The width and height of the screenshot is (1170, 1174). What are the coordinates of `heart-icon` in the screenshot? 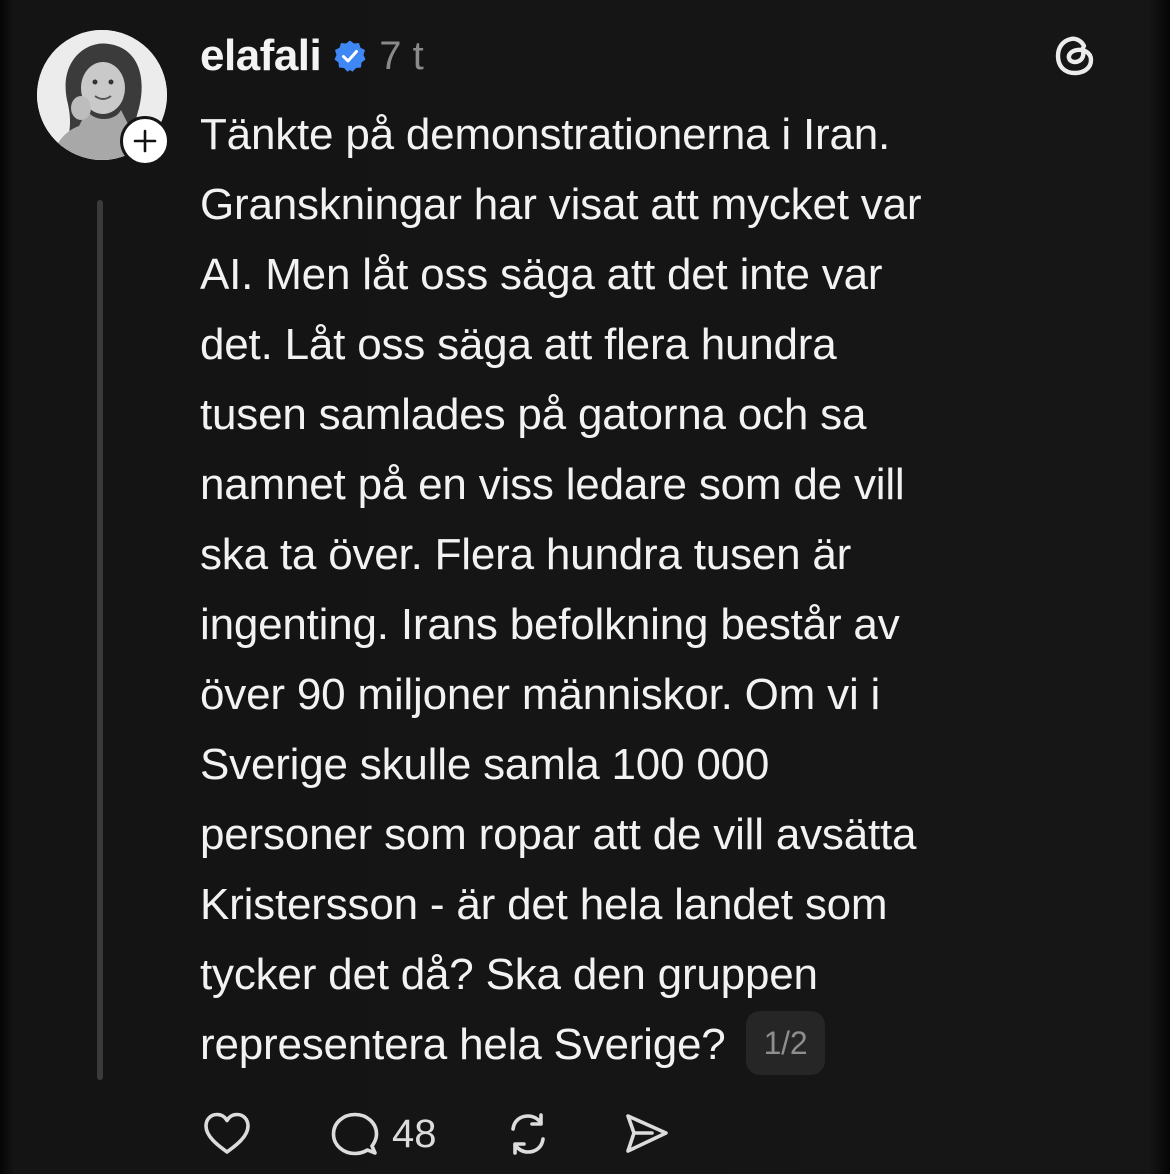 It's located at (227, 1133).